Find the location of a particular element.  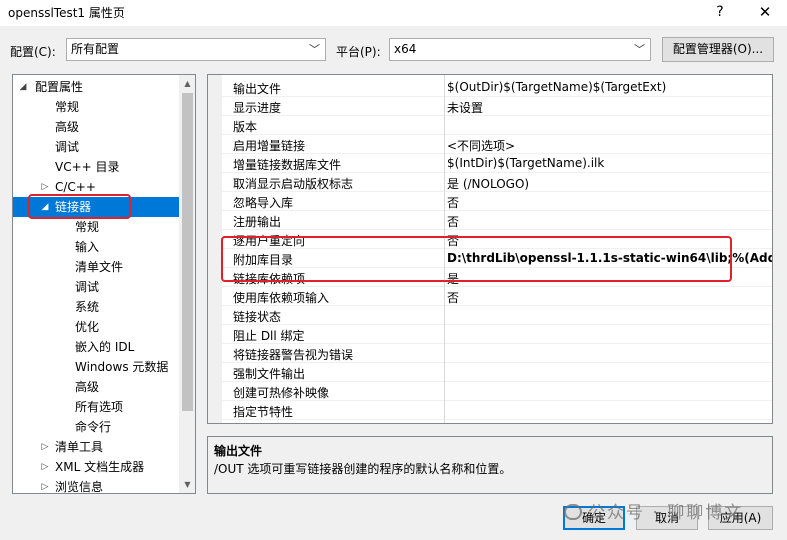

property-row: 增量链接数据库文件 $(IntDir)$(TargetName).ilk is located at coordinates (497, 163).